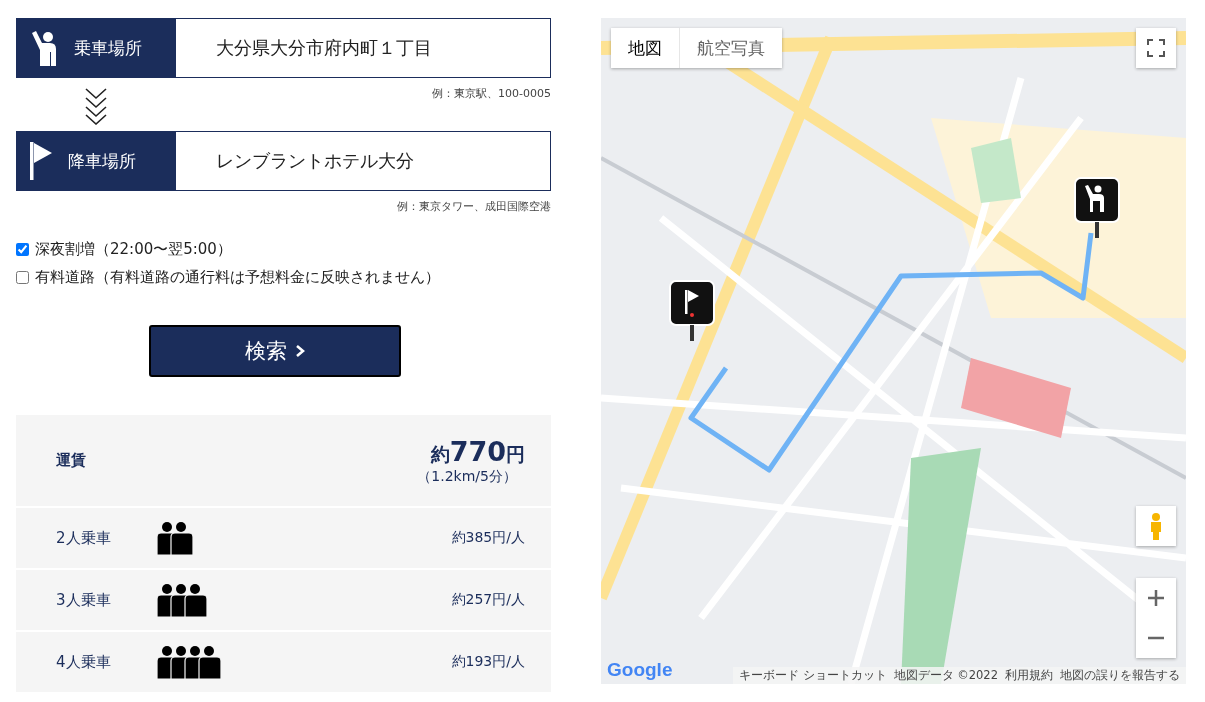 This screenshot has height=702, width=1205. What do you see at coordinates (474, 206) in the screenshot?
I see `example-hint: 例：東京タワー、成田国際空港` at bounding box center [474, 206].